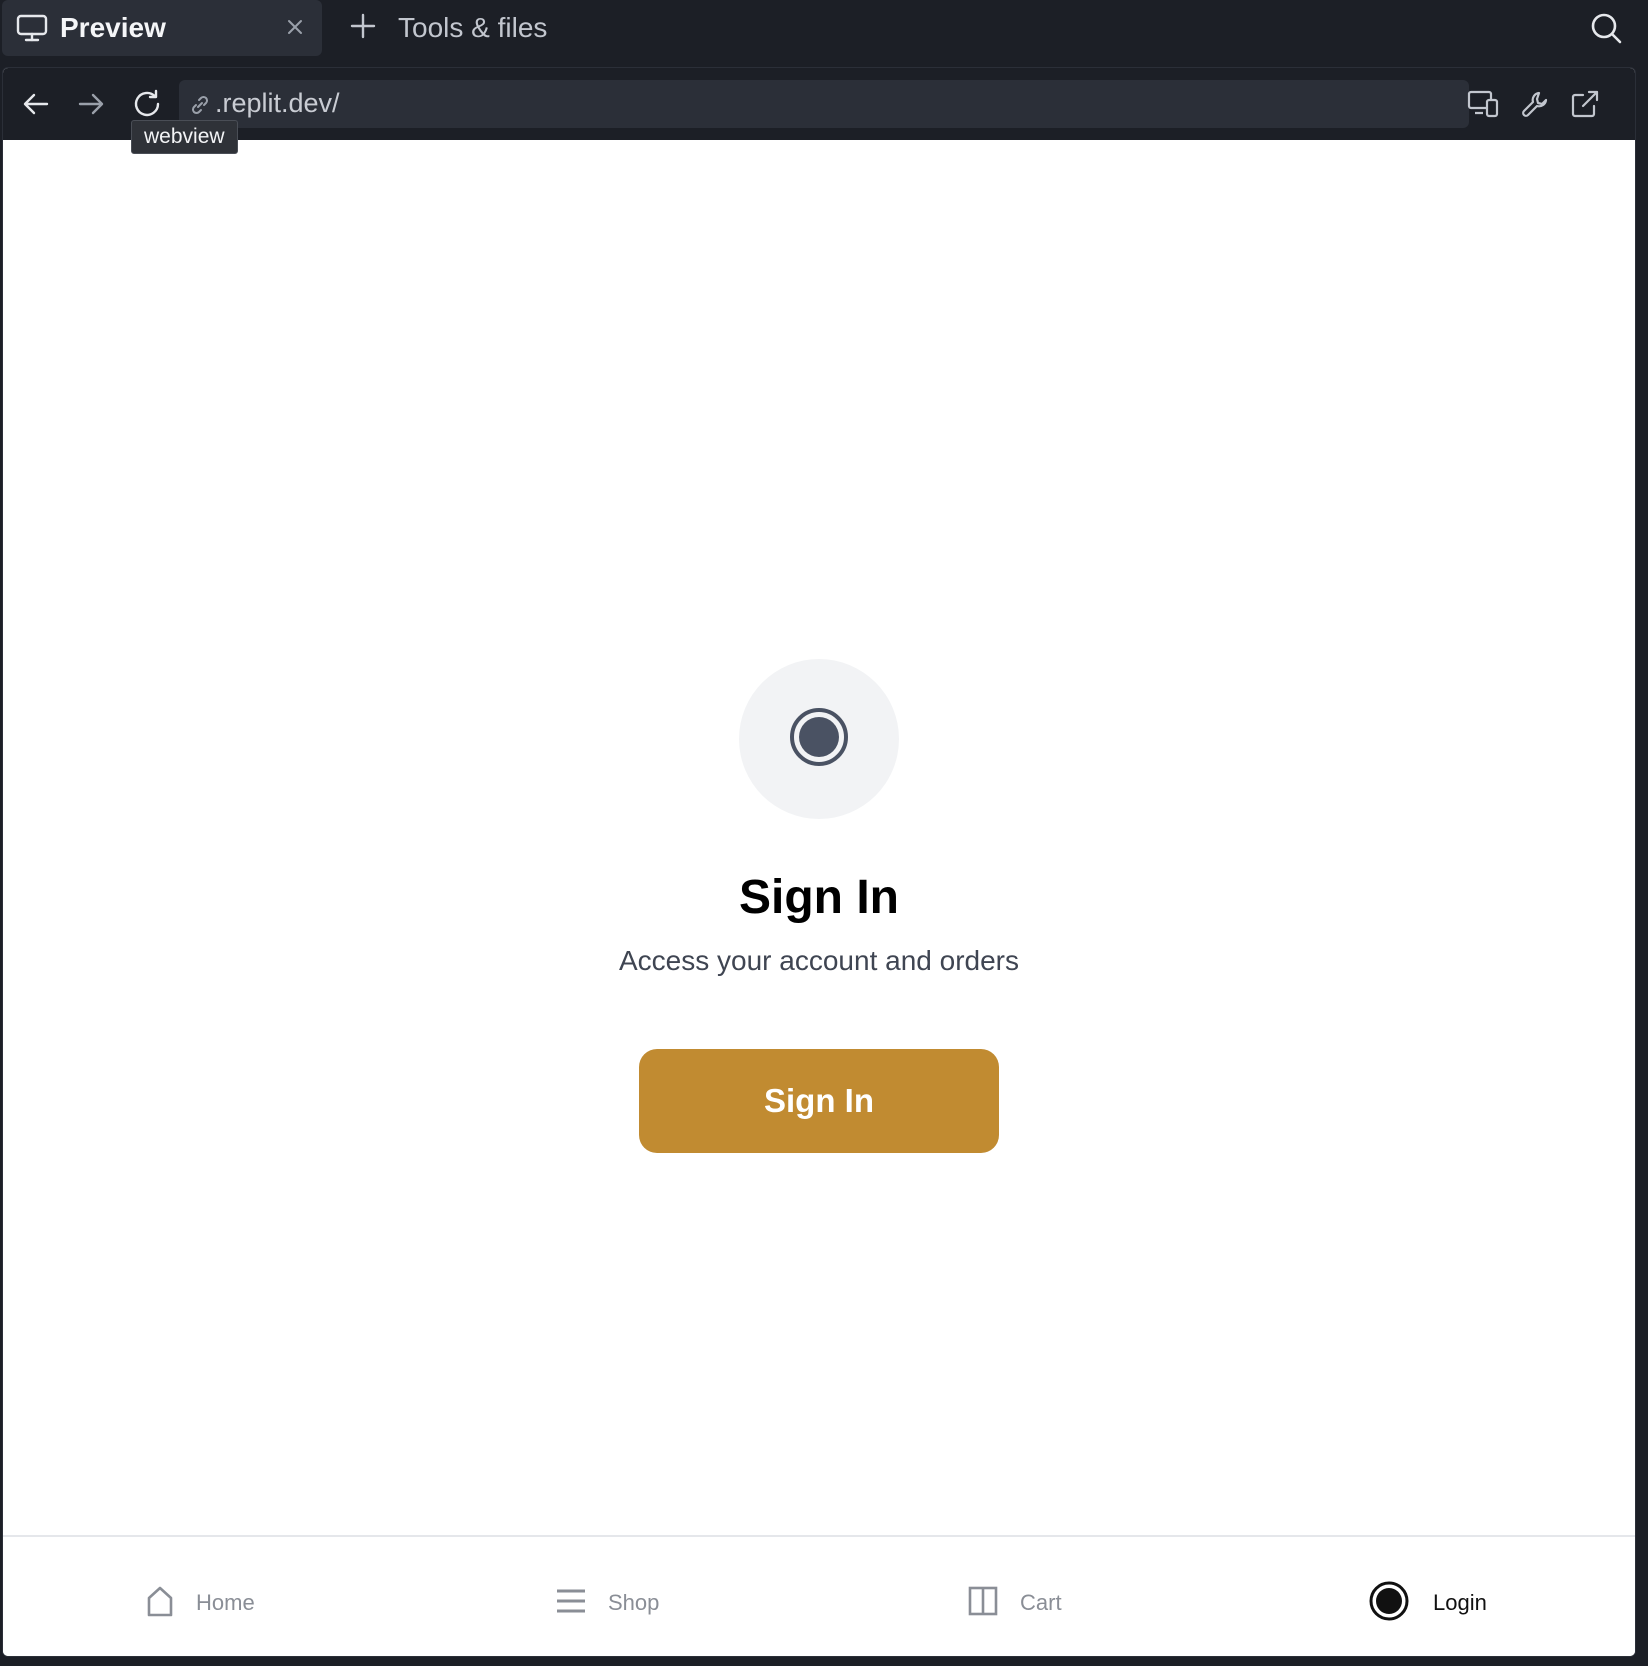 The width and height of the screenshot is (1648, 1666). Describe the element at coordinates (1460, 1602) in the screenshot. I see `nav-label-login: Login` at that location.